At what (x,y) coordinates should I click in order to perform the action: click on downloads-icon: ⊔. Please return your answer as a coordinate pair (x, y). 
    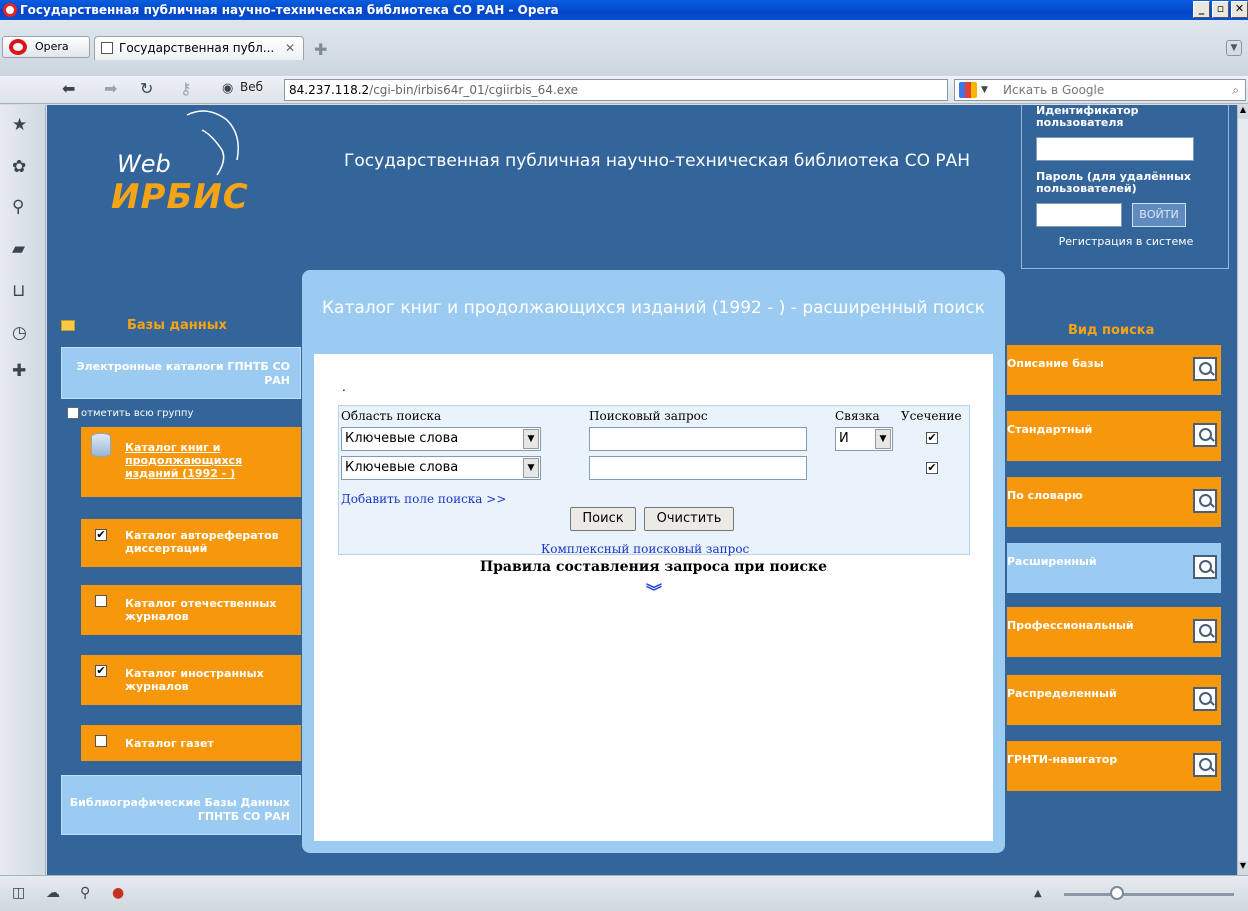
    Looking at the image, I should click on (18, 291).